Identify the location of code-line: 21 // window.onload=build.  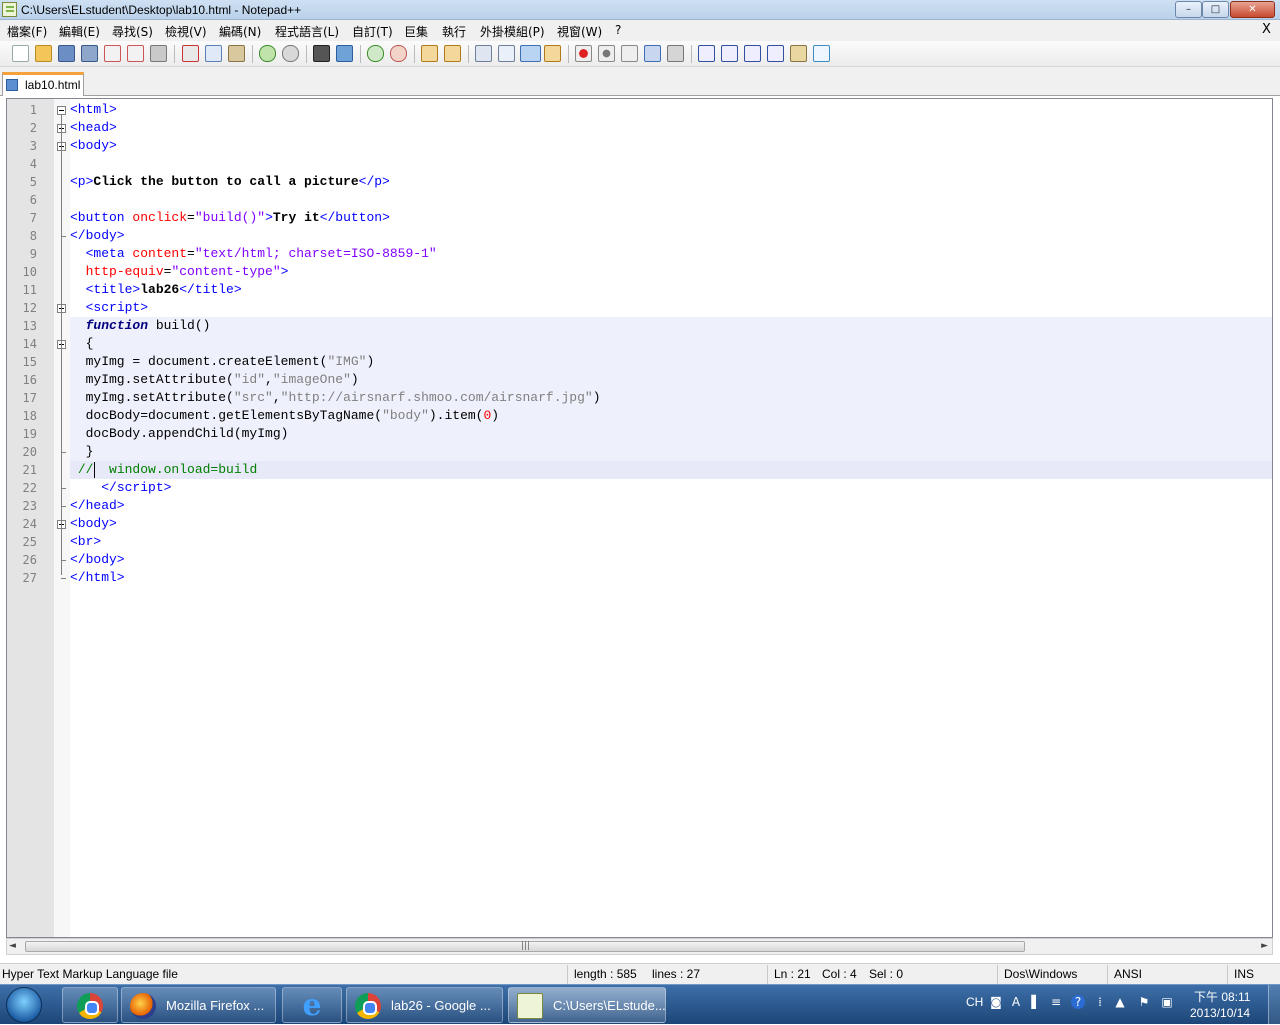
(639, 470).